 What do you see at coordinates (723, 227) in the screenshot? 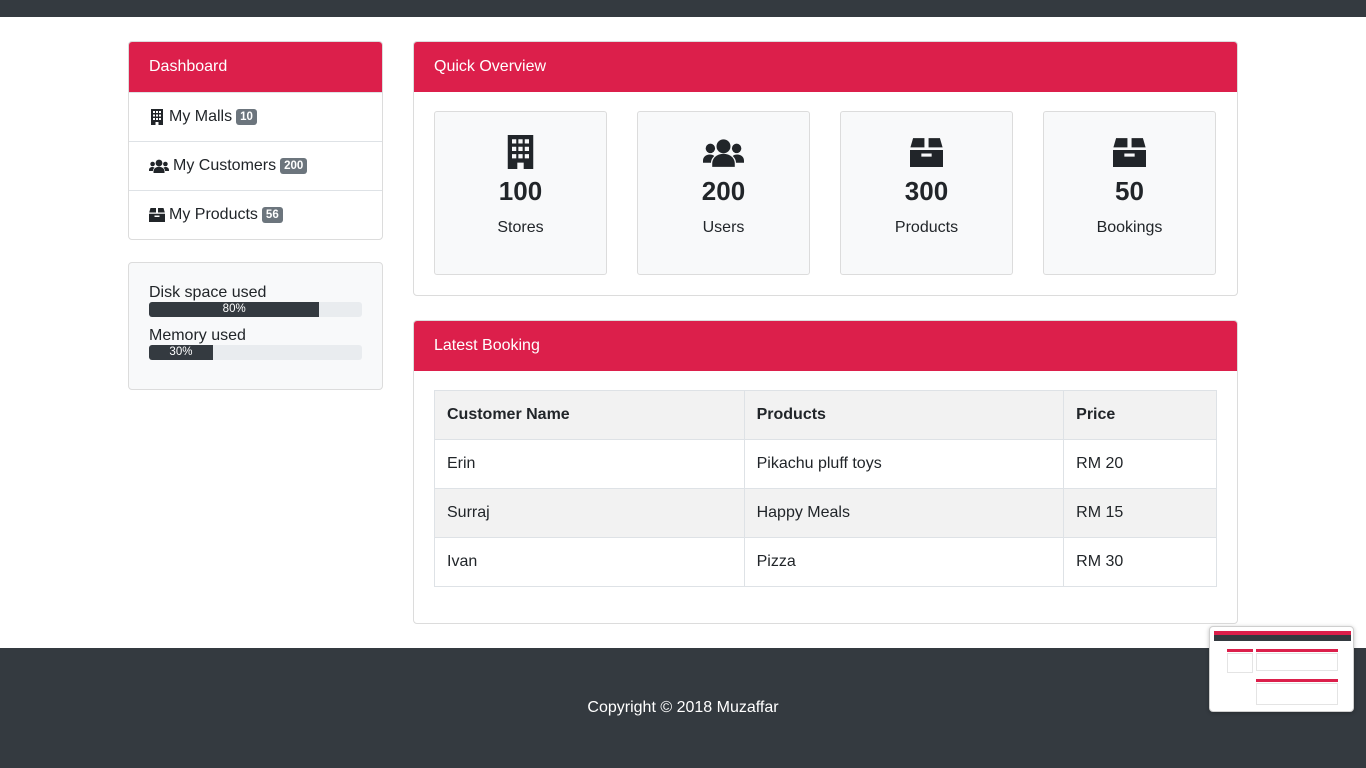
I see `users-label: Users` at bounding box center [723, 227].